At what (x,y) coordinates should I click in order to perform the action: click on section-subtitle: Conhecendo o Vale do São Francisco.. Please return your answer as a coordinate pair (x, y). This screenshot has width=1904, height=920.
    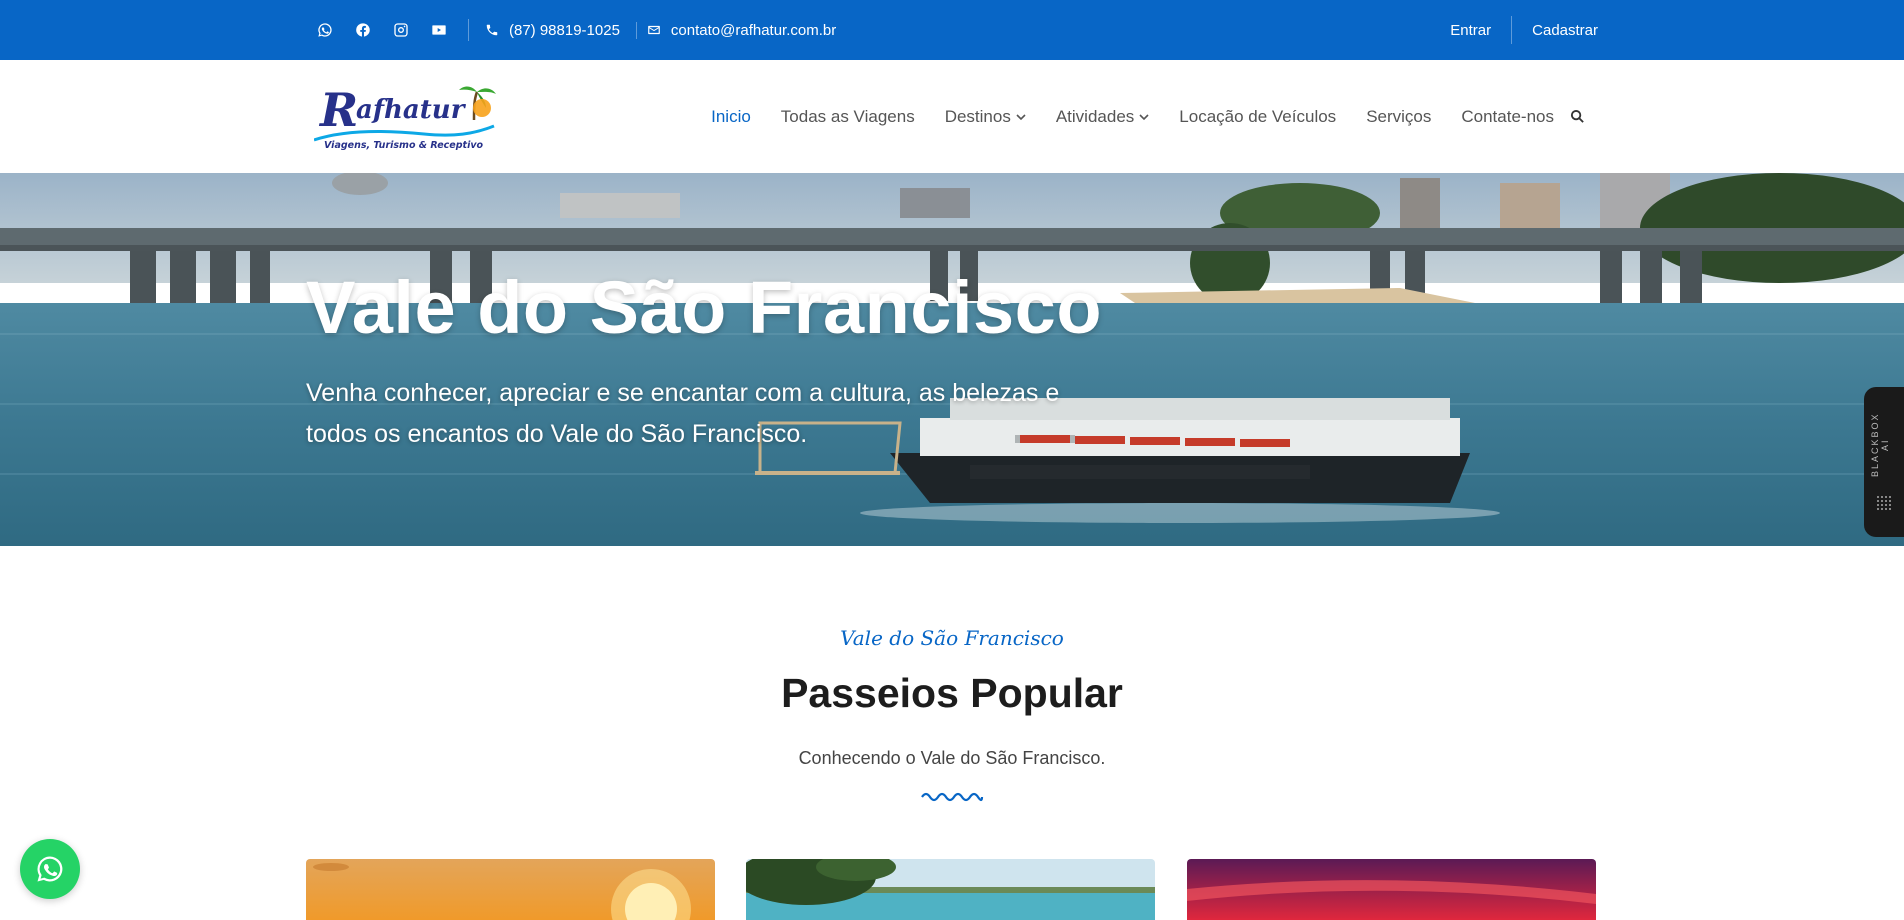
    Looking at the image, I should click on (952, 758).